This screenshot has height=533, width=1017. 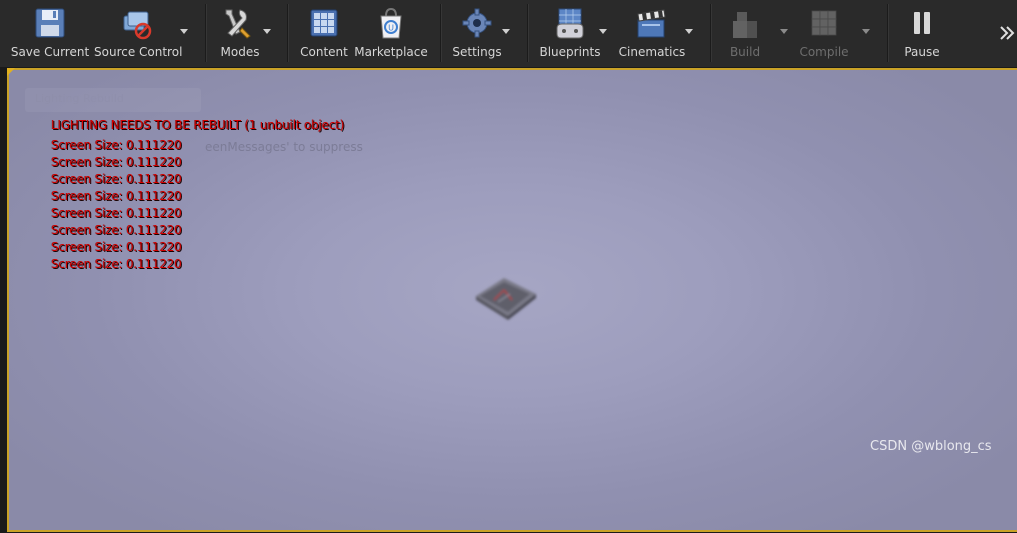 I want to click on cinematics-icon, so click(x=651, y=23).